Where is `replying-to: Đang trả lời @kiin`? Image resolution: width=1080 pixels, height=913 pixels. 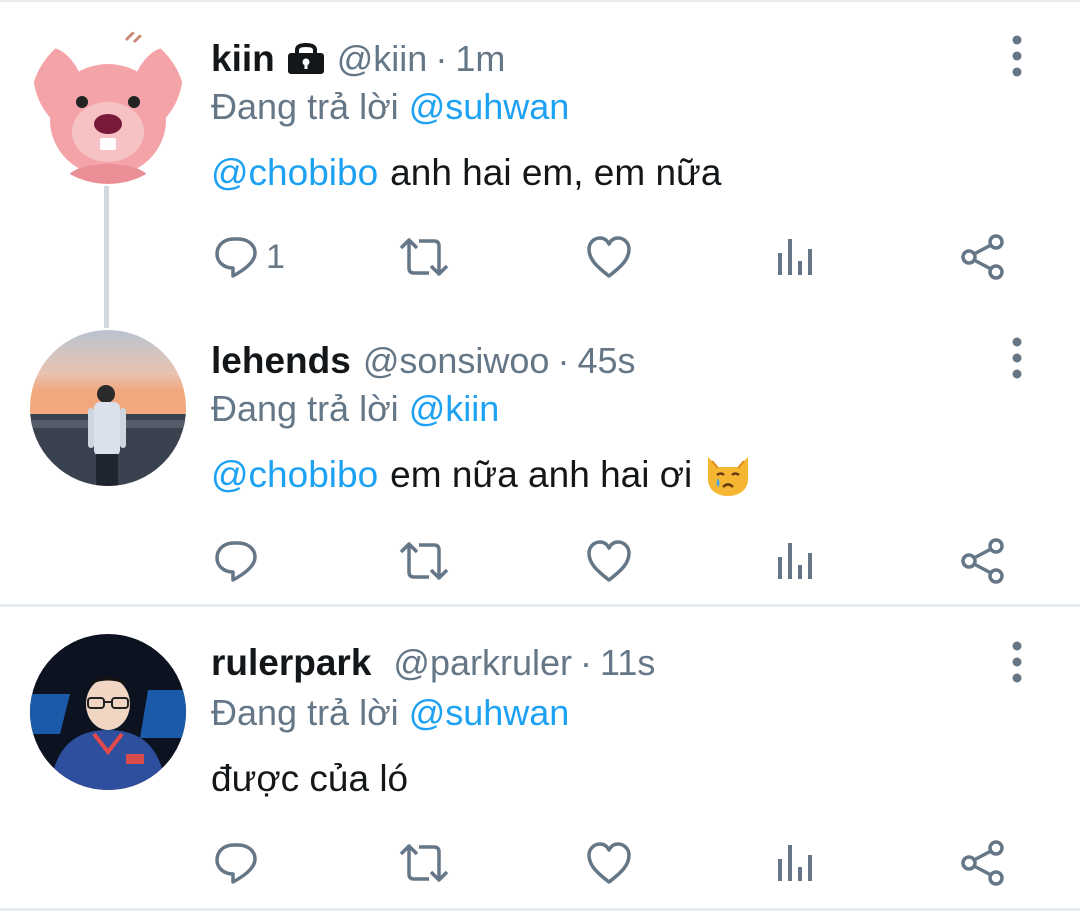 replying-to: Đang trả lời @kiin is located at coordinates (355, 409).